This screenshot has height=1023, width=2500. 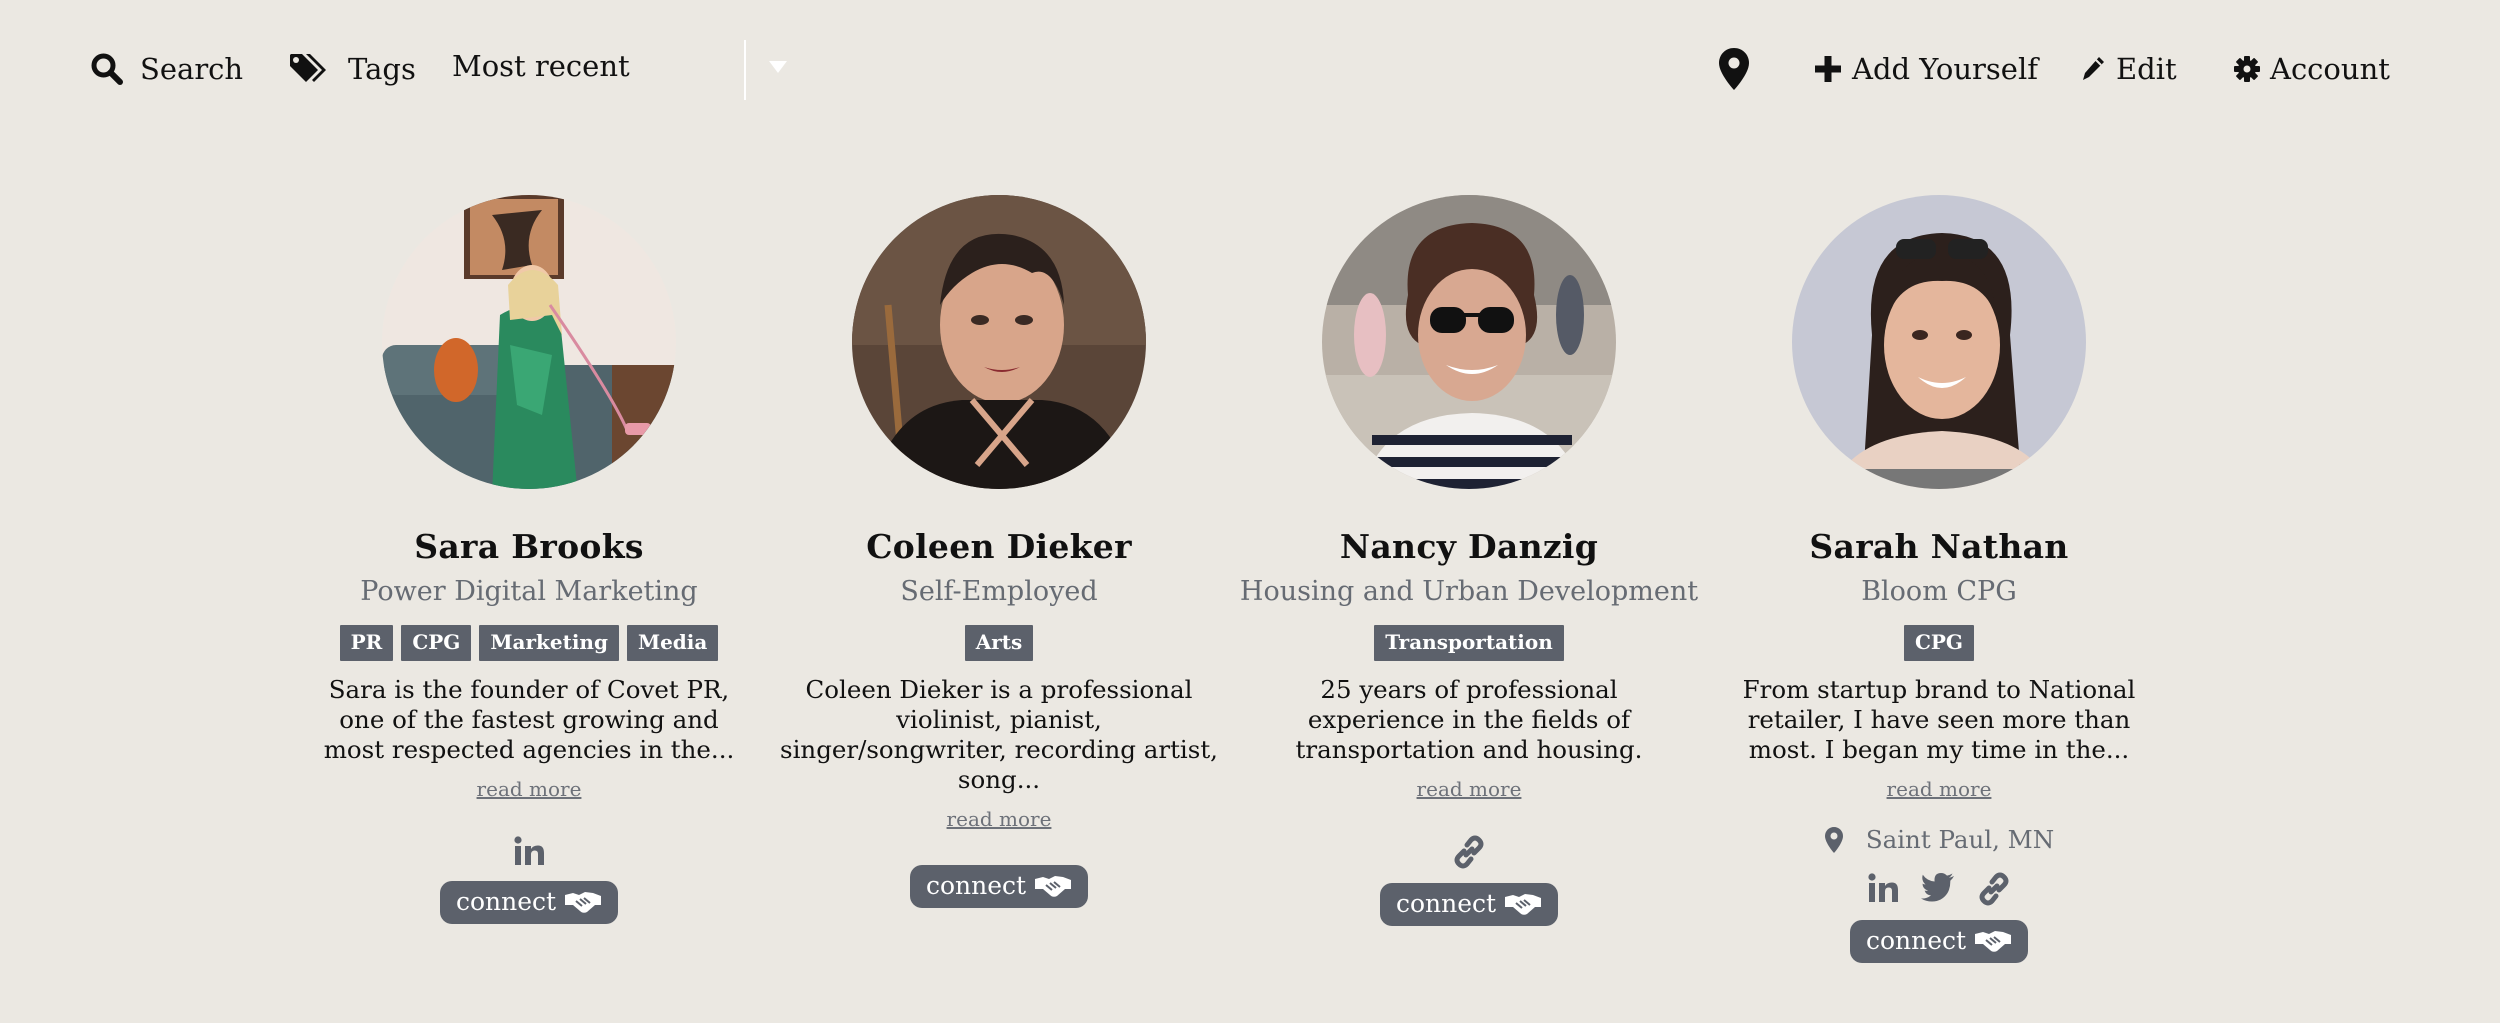 What do you see at coordinates (1469, 546) in the screenshot?
I see `profile-name: Nancy Danzig` at bounding box center [1469, 546].